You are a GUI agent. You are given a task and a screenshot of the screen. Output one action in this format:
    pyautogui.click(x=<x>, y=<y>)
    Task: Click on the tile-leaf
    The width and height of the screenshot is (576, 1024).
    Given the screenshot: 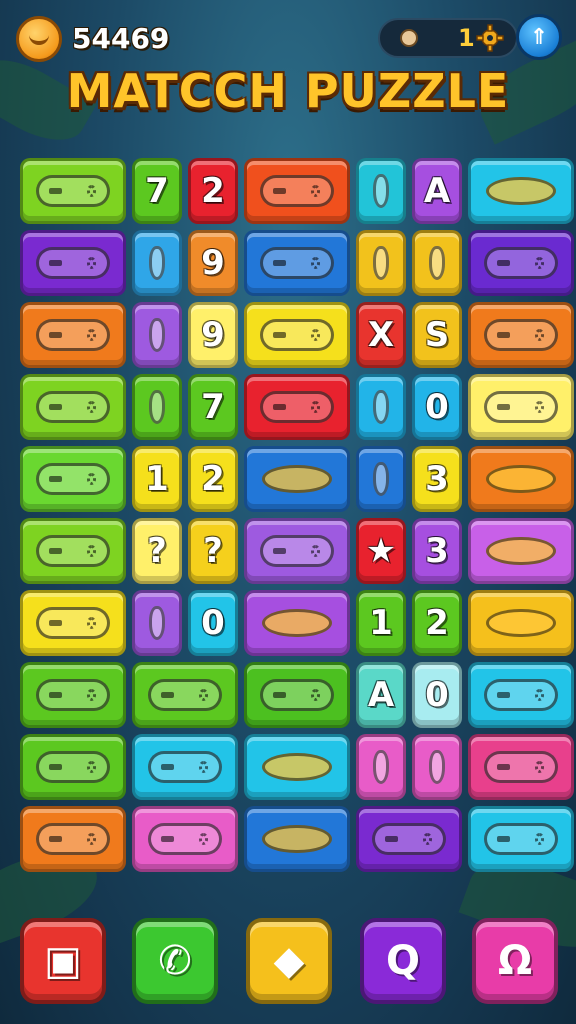 What is the action you would take?
    pyautogui.click(x=381, y=767)
    